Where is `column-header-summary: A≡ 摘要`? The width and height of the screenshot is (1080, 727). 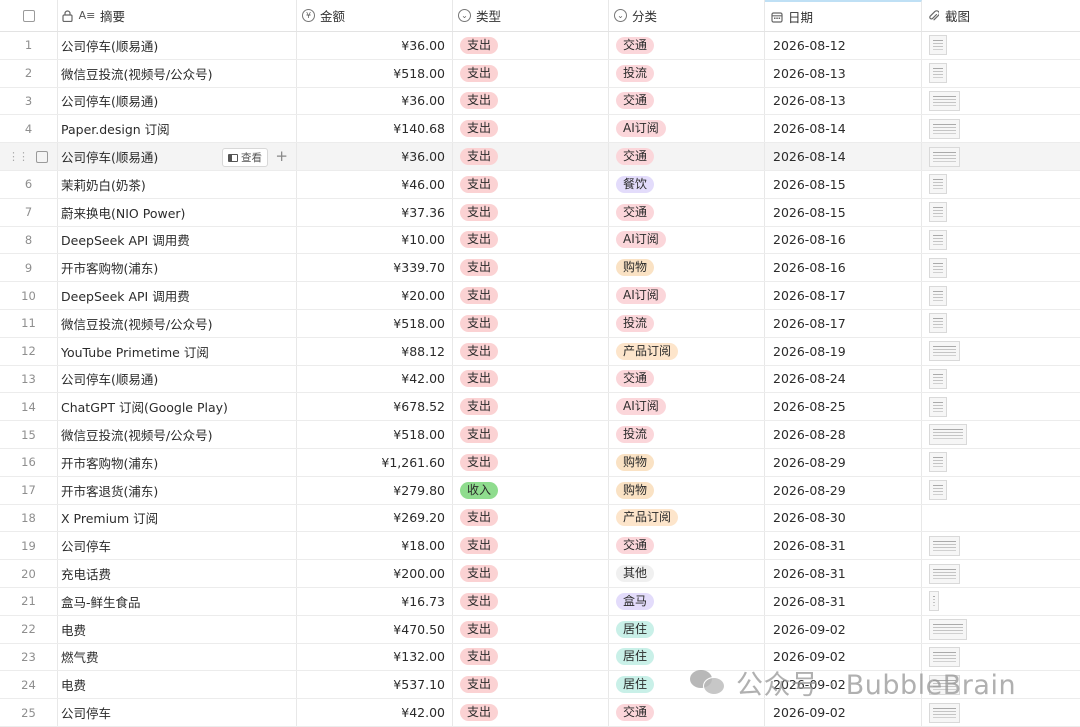
column-header-summary: A≡ 摘要 is located at coordinates (177, 15).